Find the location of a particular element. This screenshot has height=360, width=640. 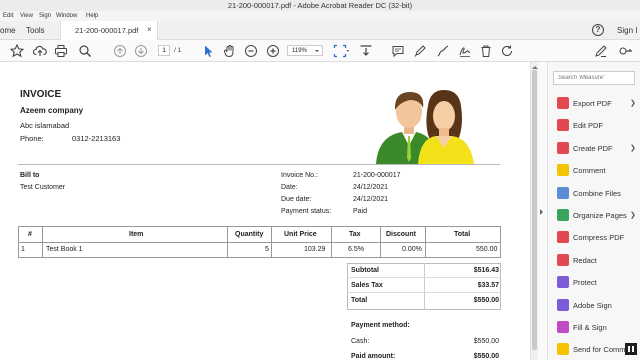

comment-icon is located at coordinates (398, 51).